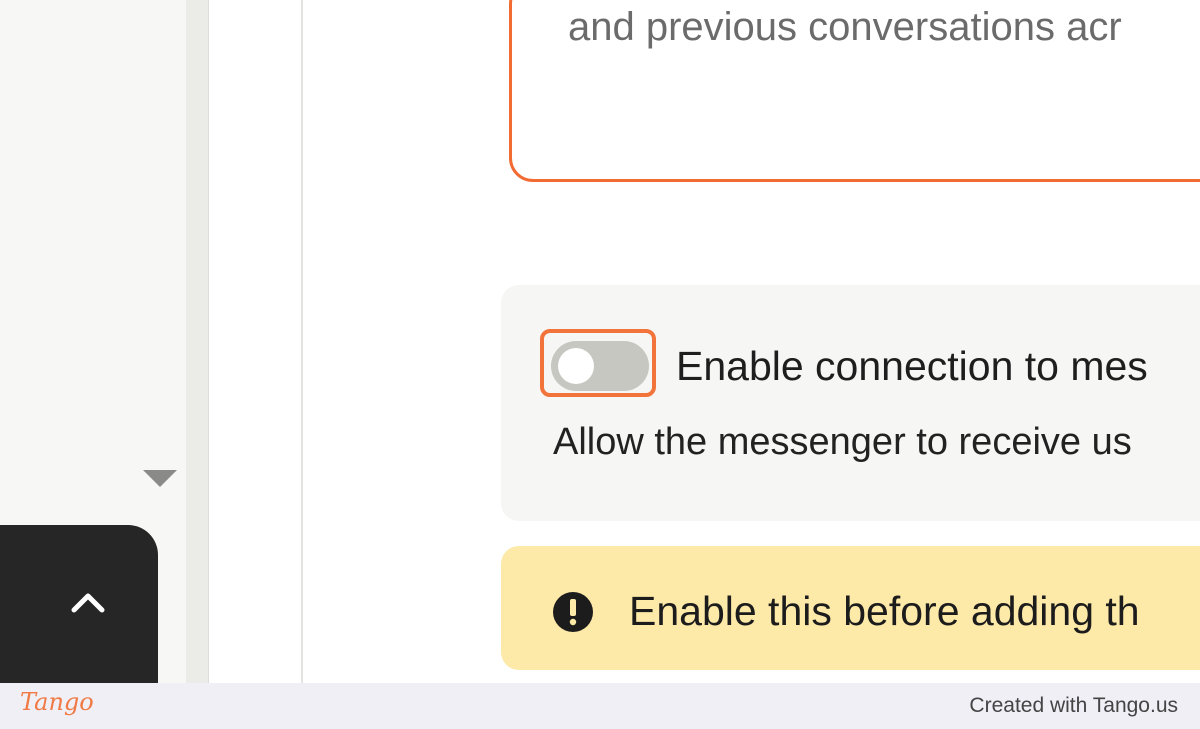 This screenshot has width=1200, height=729. Describe the element at coordinates (854, 91) in the screenshot. I see `message-text-field: and previous conversations acr` at that location.